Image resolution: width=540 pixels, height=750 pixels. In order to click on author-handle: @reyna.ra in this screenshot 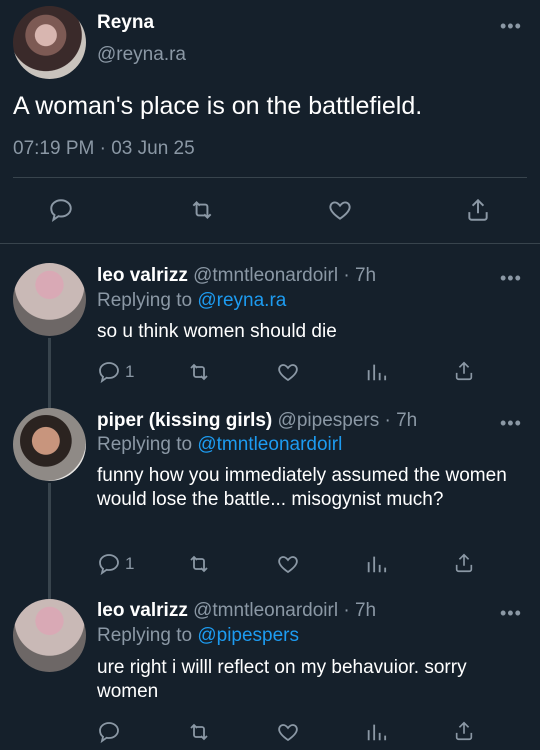, I will do `click(141, 55)`.